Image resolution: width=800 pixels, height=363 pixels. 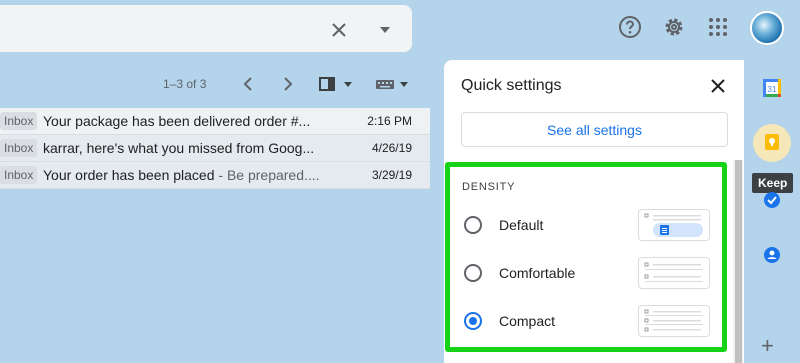 I want to click on caret-down-icon, so click(x=385, y=30).